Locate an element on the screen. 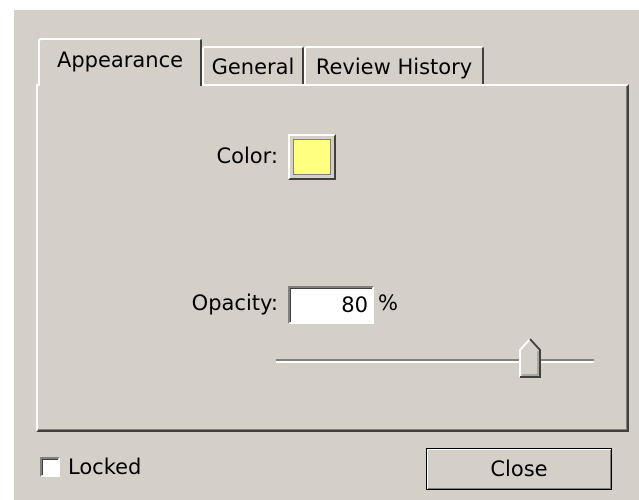 This screenshot has width=639, height=500. tab-appearance-label: Appearance is located at coordinates (120, 60).